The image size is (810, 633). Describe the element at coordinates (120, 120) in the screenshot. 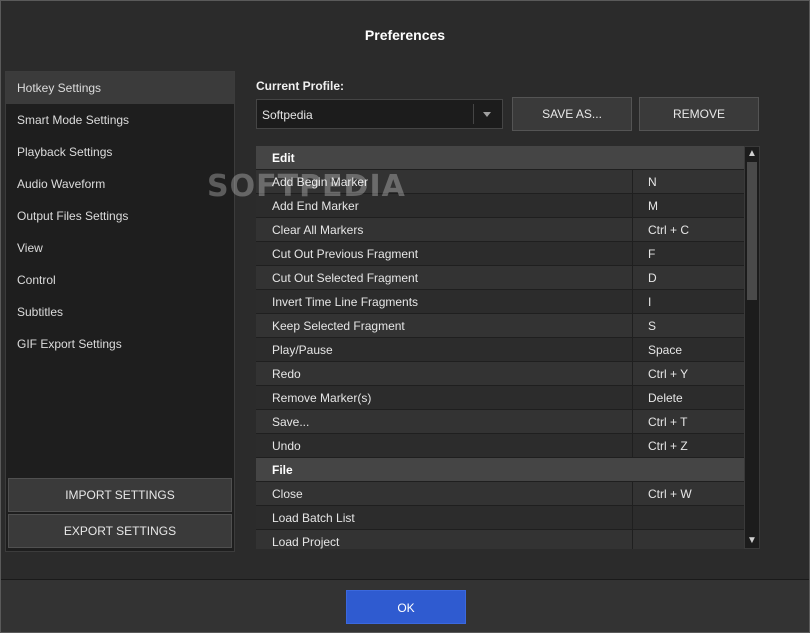

I see `sidebar-item-smart-mode-settings: Smart Mode Settings` at that location.